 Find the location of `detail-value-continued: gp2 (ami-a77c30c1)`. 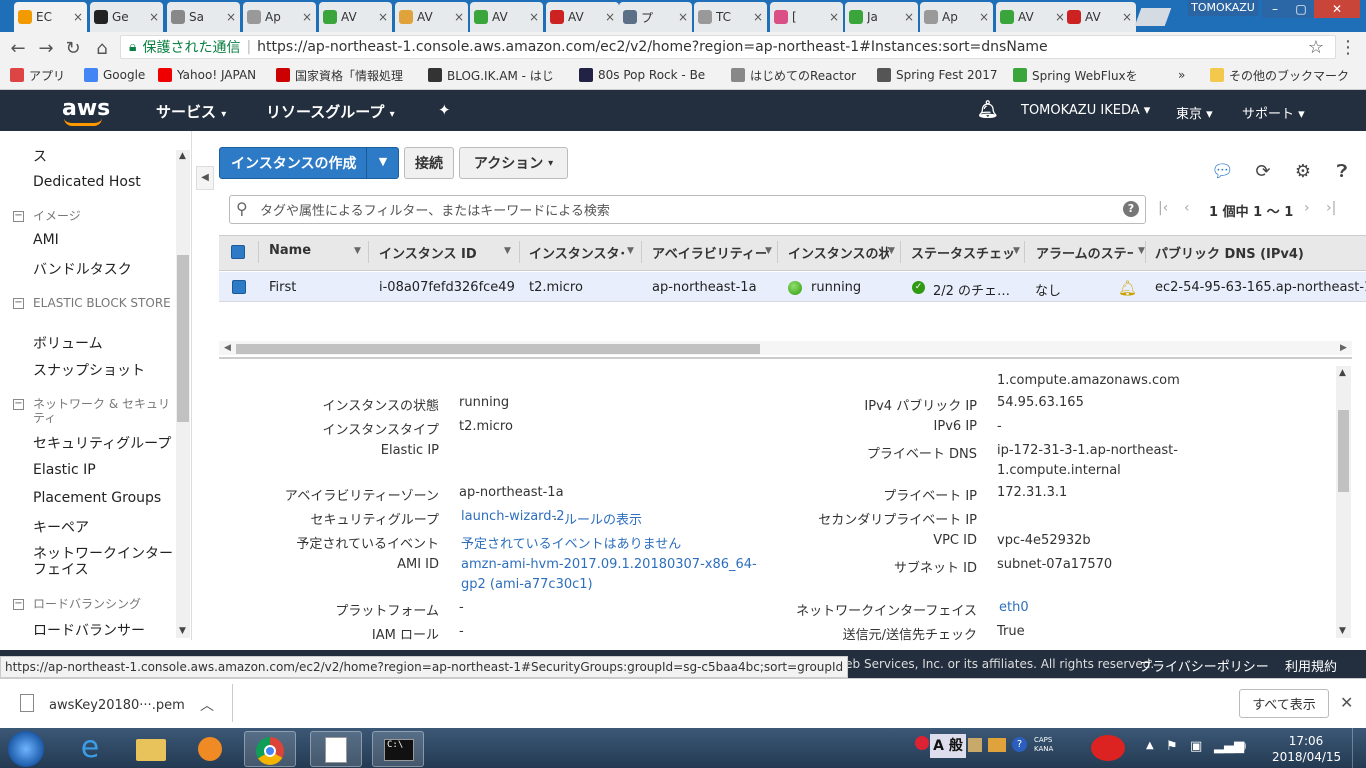

detail-value-continued: gp2 (ami-a77c30c1) is located at coordinates (527, 584).